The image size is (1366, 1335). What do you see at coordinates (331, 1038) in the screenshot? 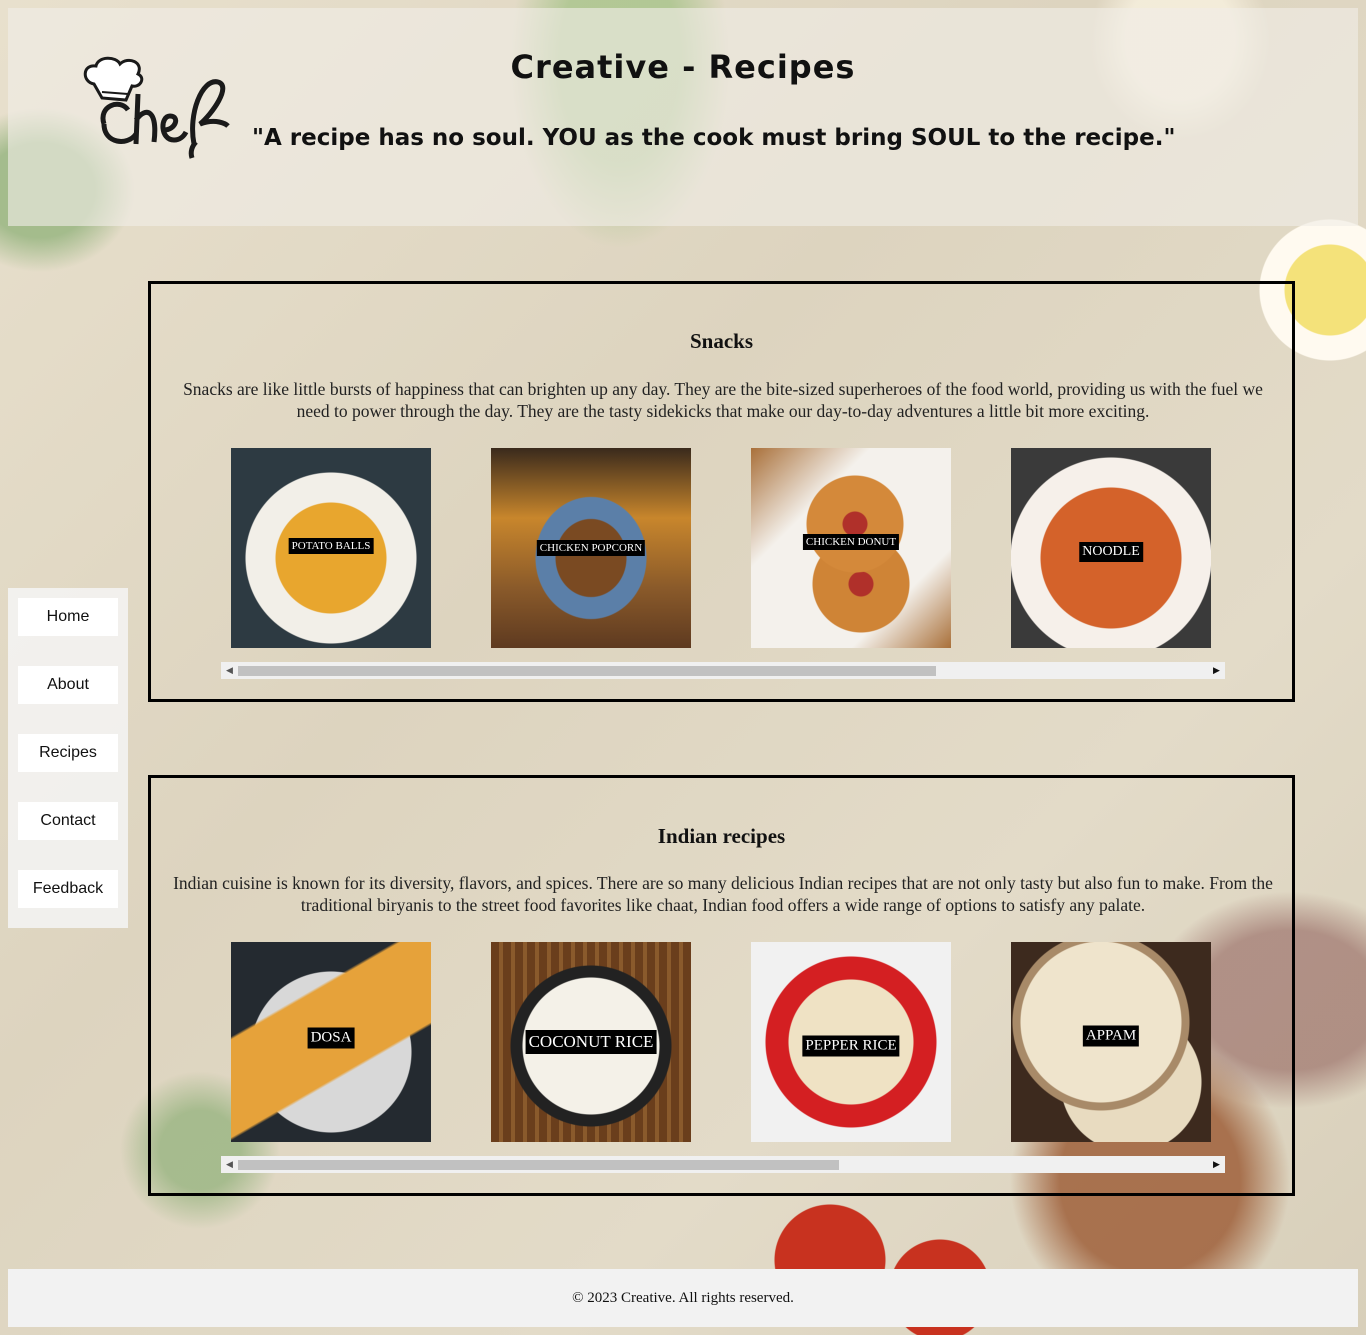
I see `recipe-label: DOSA` at bounding box center [331, 1038].